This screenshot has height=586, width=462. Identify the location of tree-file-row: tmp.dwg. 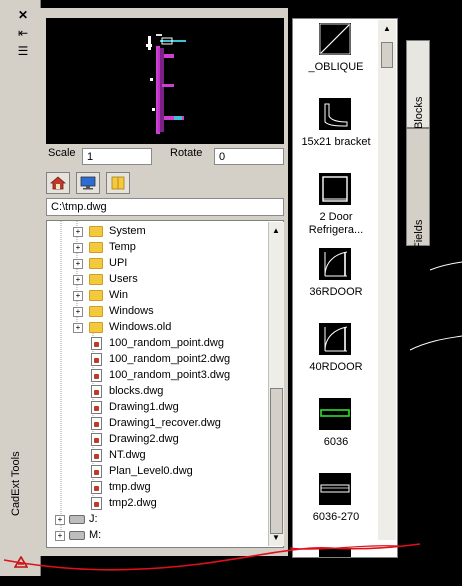
(157, 487).